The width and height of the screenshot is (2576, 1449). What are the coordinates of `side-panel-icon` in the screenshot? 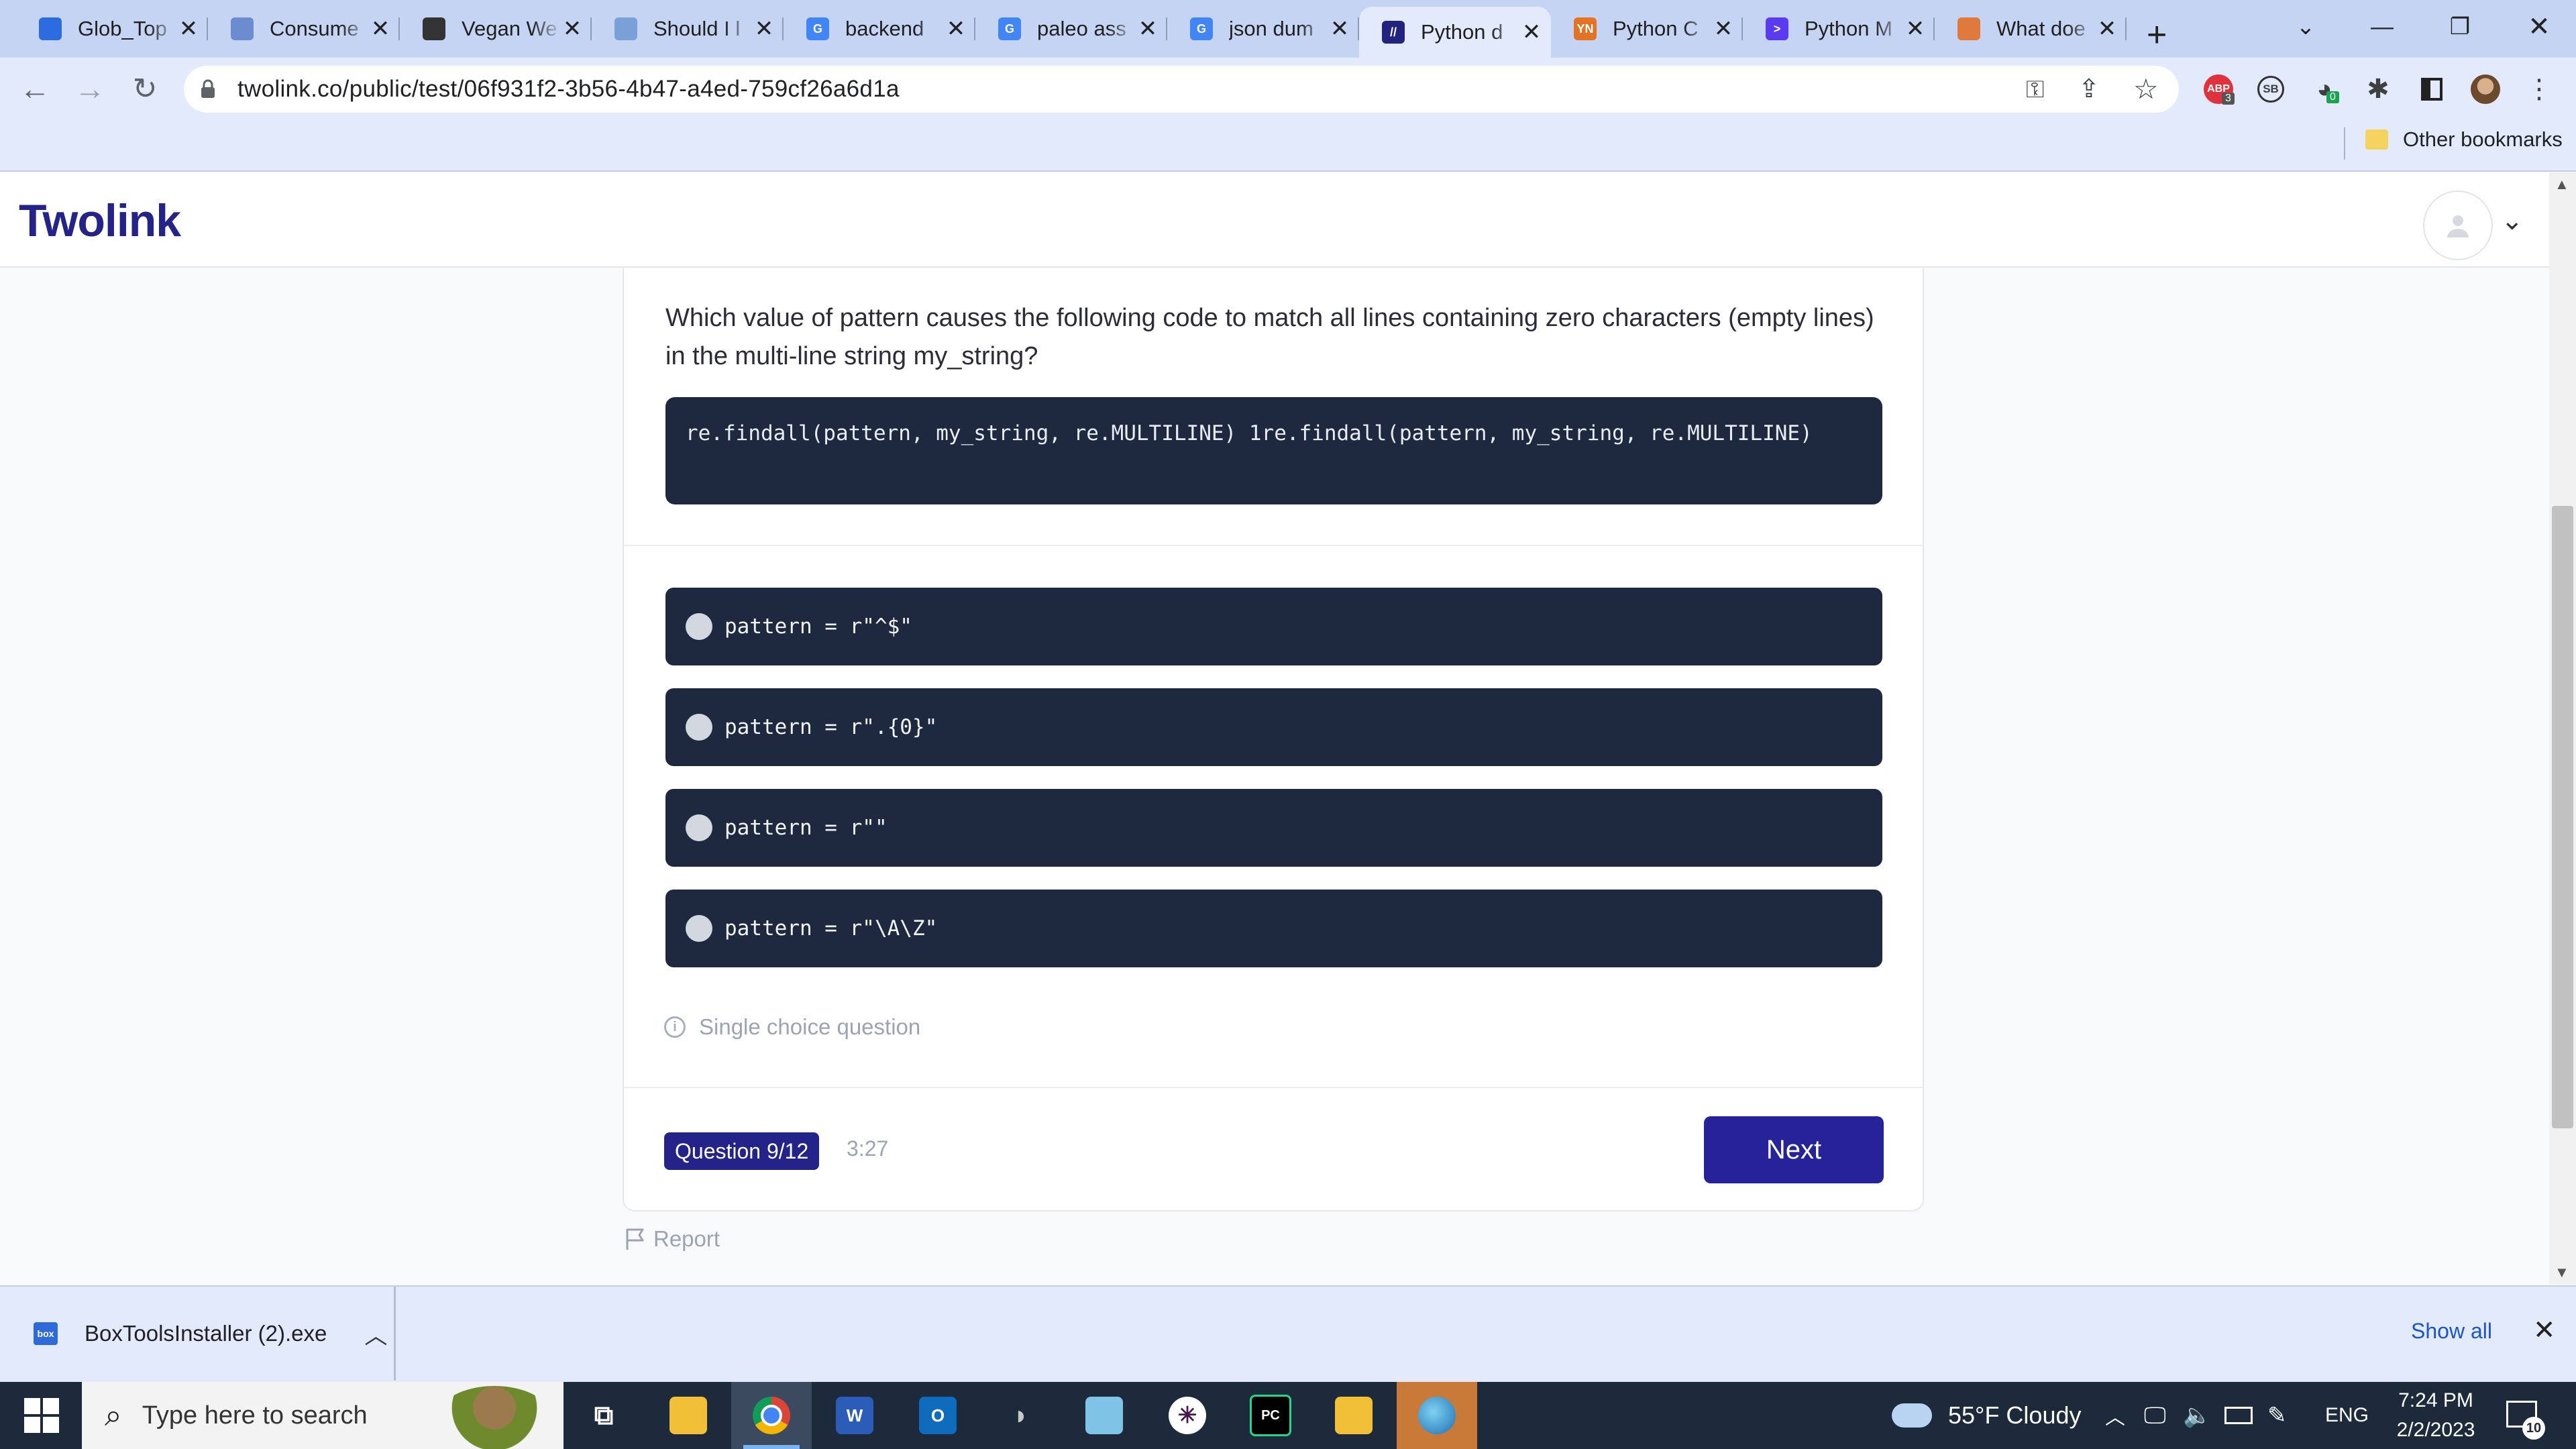 It's located at (2432, 89).